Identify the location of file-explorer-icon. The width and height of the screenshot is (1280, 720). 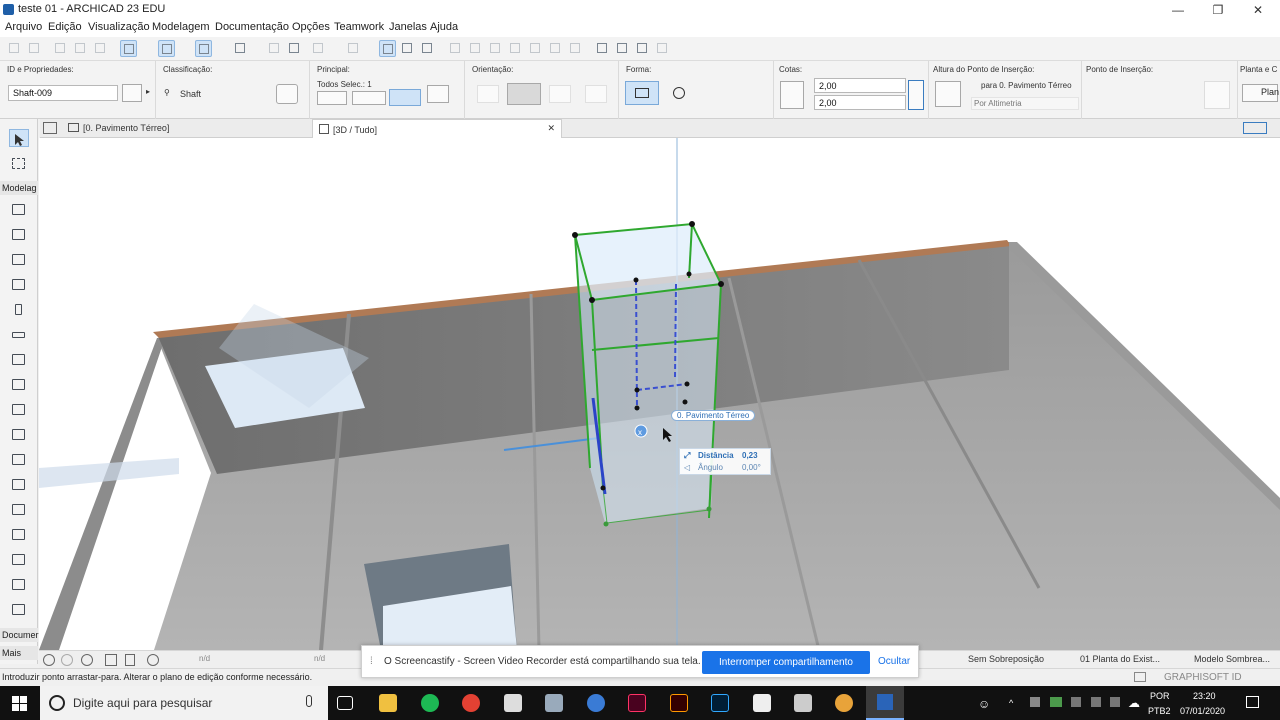
(388, 703).